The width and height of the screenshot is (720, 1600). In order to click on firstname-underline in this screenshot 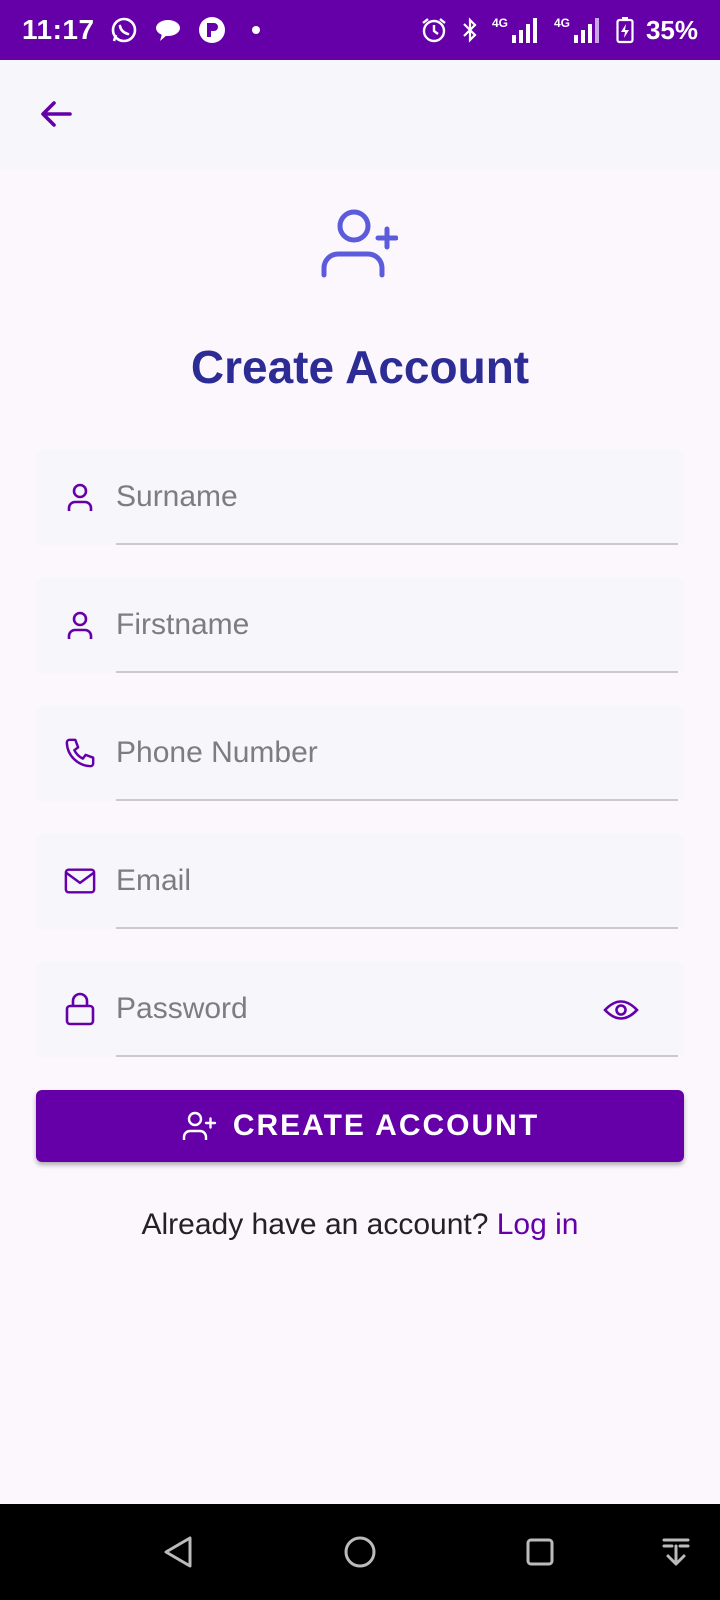, I will do `click(397, 672)`.